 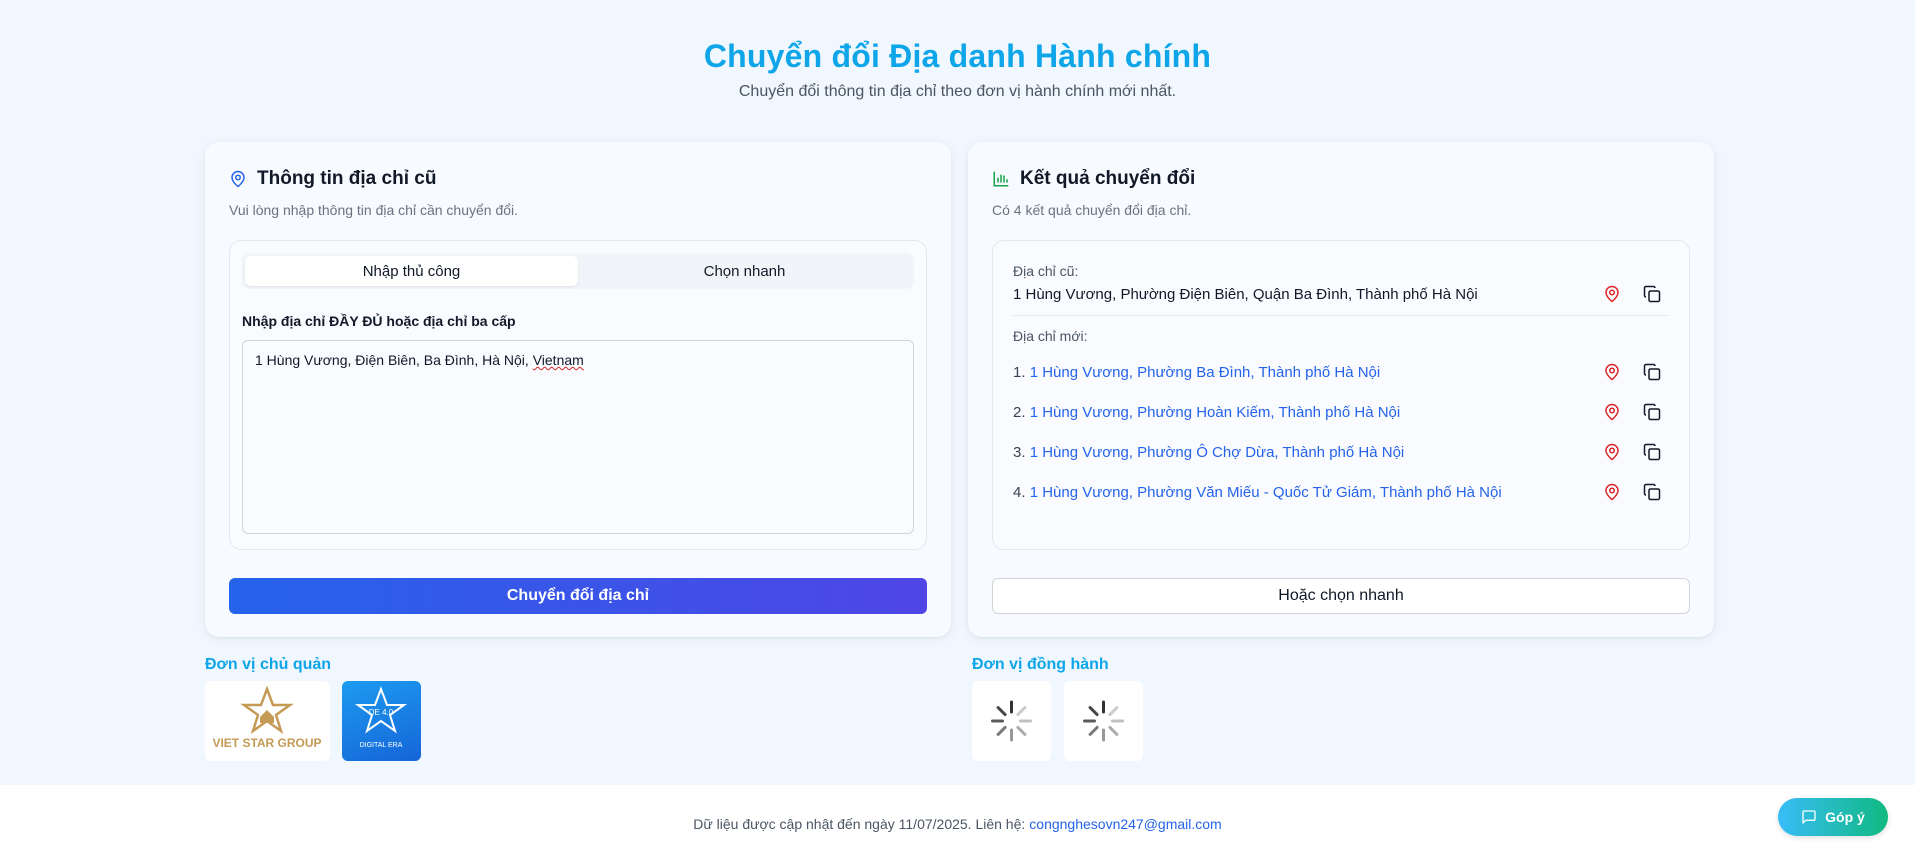 What do you see at coordinates (381, 745) in the screenshot?
I see `digital-era-logo-text: DIGITAL ERA` at bounding box center [381, 745].